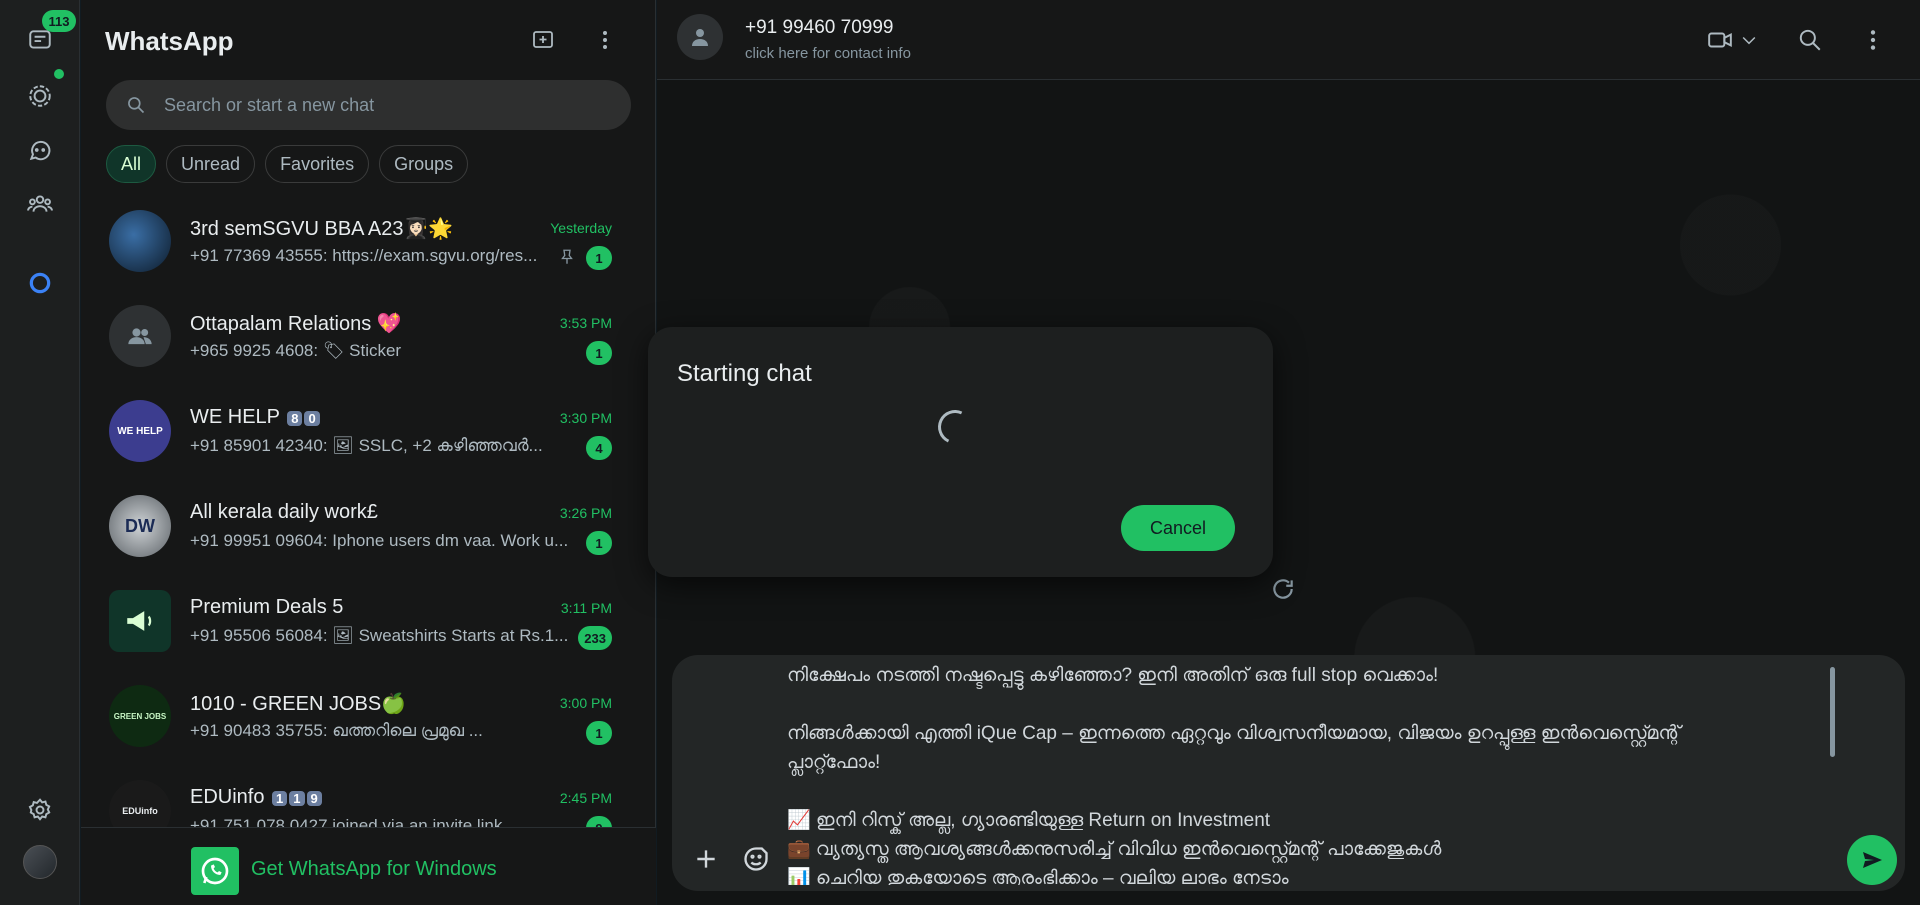  What do you see at coordinates (215, 871) in the screenshot?
I see `whatsapp-logo-icon` at bounding box center [215, 871].